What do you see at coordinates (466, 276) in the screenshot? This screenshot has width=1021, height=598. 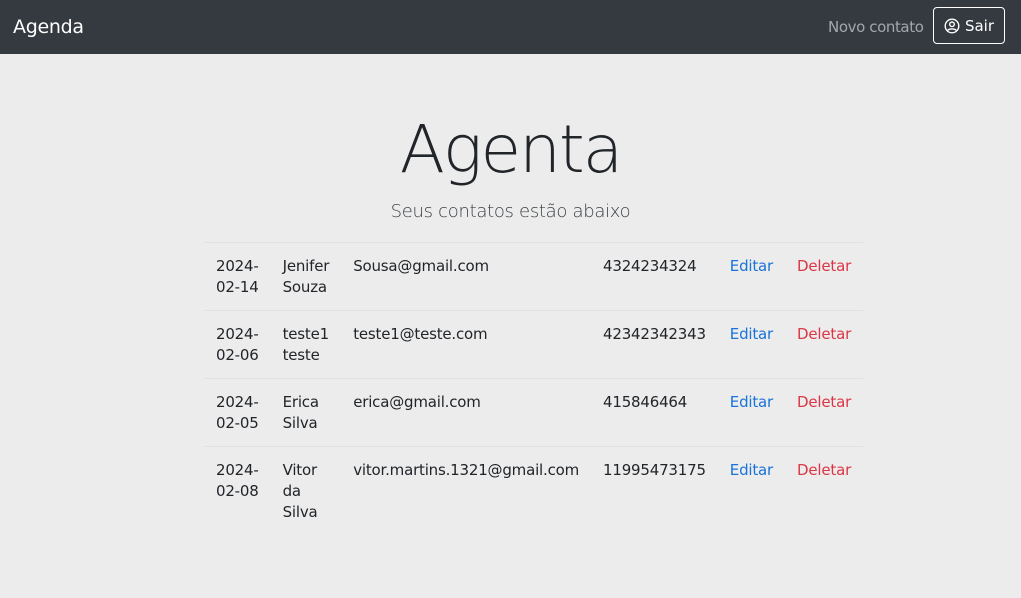 I see `contact-email: Sousa@gmail.com` at bounding box center [466, 276].